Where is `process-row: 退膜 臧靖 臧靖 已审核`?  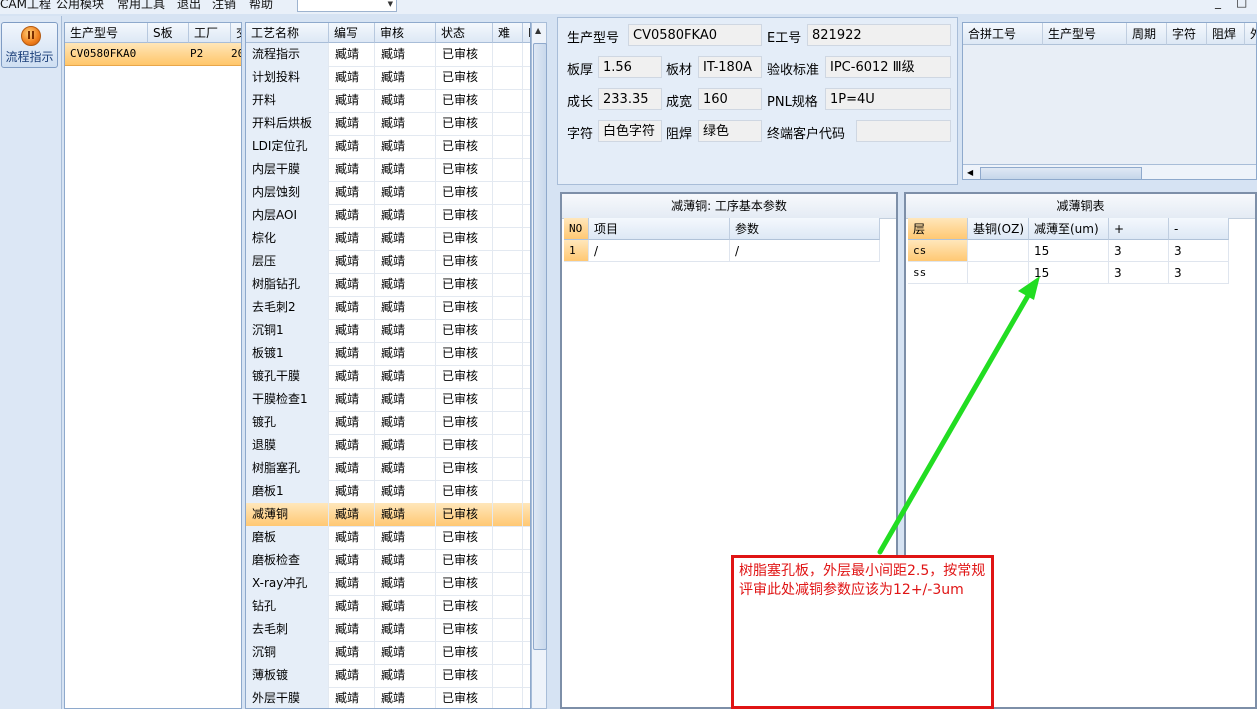
process-row: 退膜 臧靖 臧靖 已审核 is located at coordinates (388, 446).